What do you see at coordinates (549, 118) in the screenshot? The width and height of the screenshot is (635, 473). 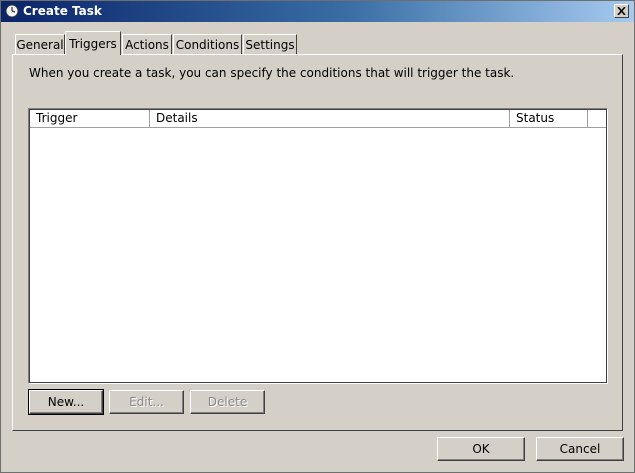 I see `column-header-status: Status` at bounding box center [549, 118].